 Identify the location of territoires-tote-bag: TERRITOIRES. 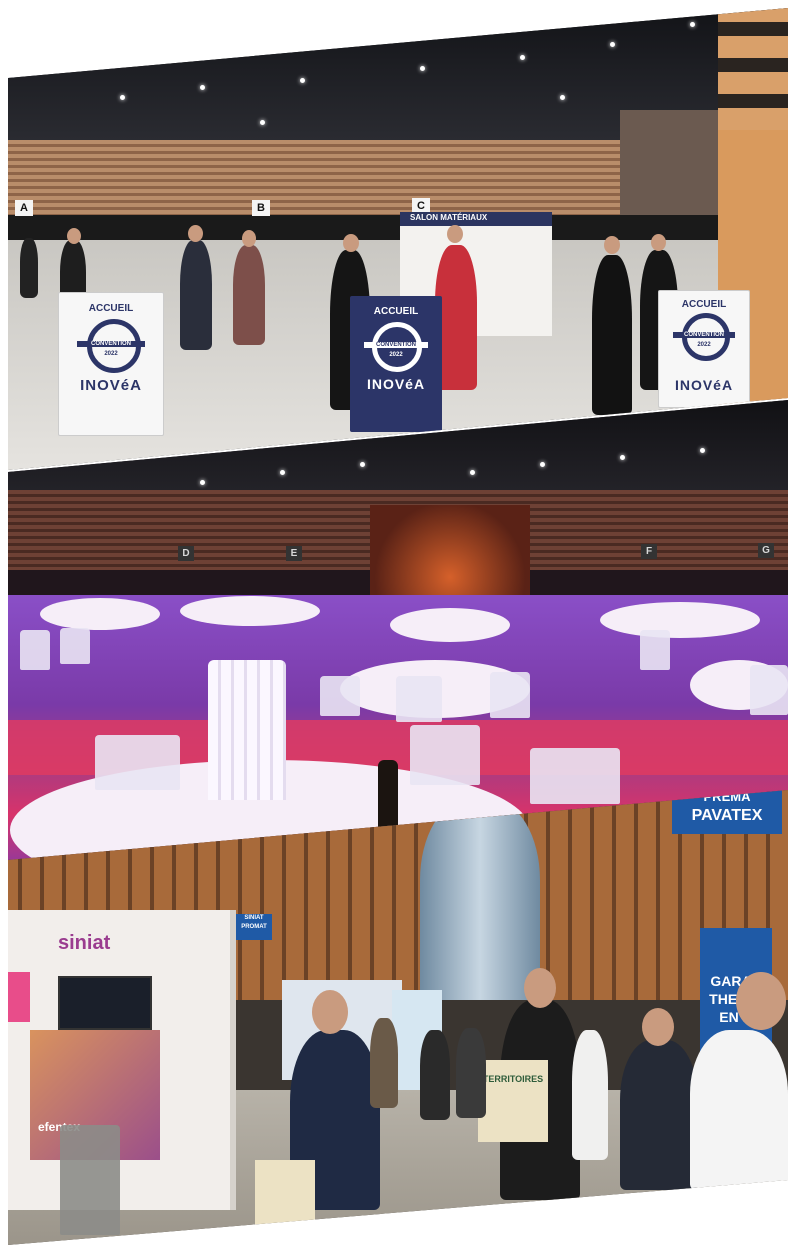
(513, 1101).